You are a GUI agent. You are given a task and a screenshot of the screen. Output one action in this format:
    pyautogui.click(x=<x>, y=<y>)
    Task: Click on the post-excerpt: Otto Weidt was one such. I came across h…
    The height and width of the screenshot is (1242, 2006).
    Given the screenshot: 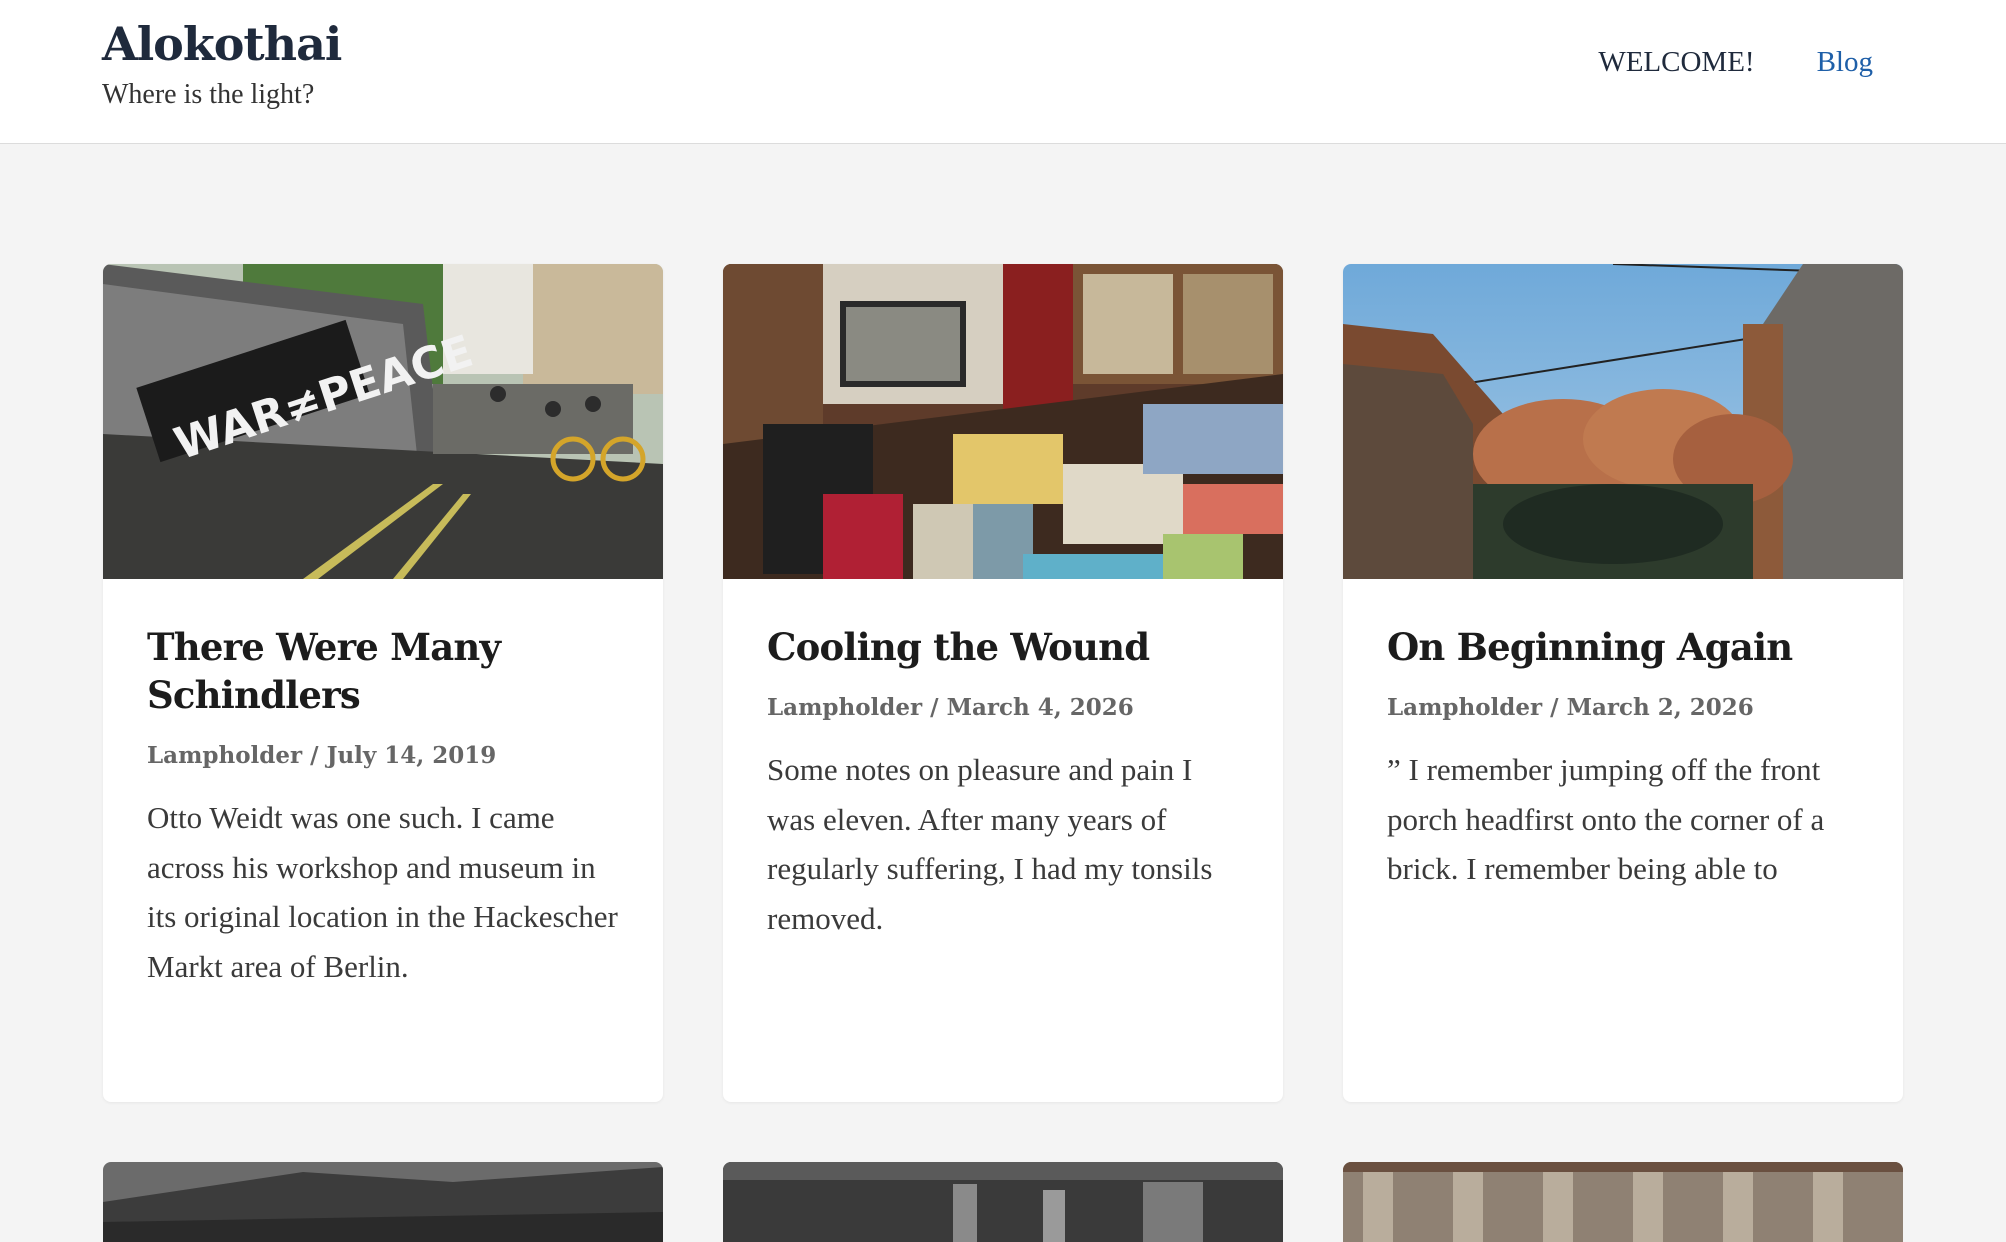 What is the action you would take?
    pyautogui.click(x=382, y=892)
    